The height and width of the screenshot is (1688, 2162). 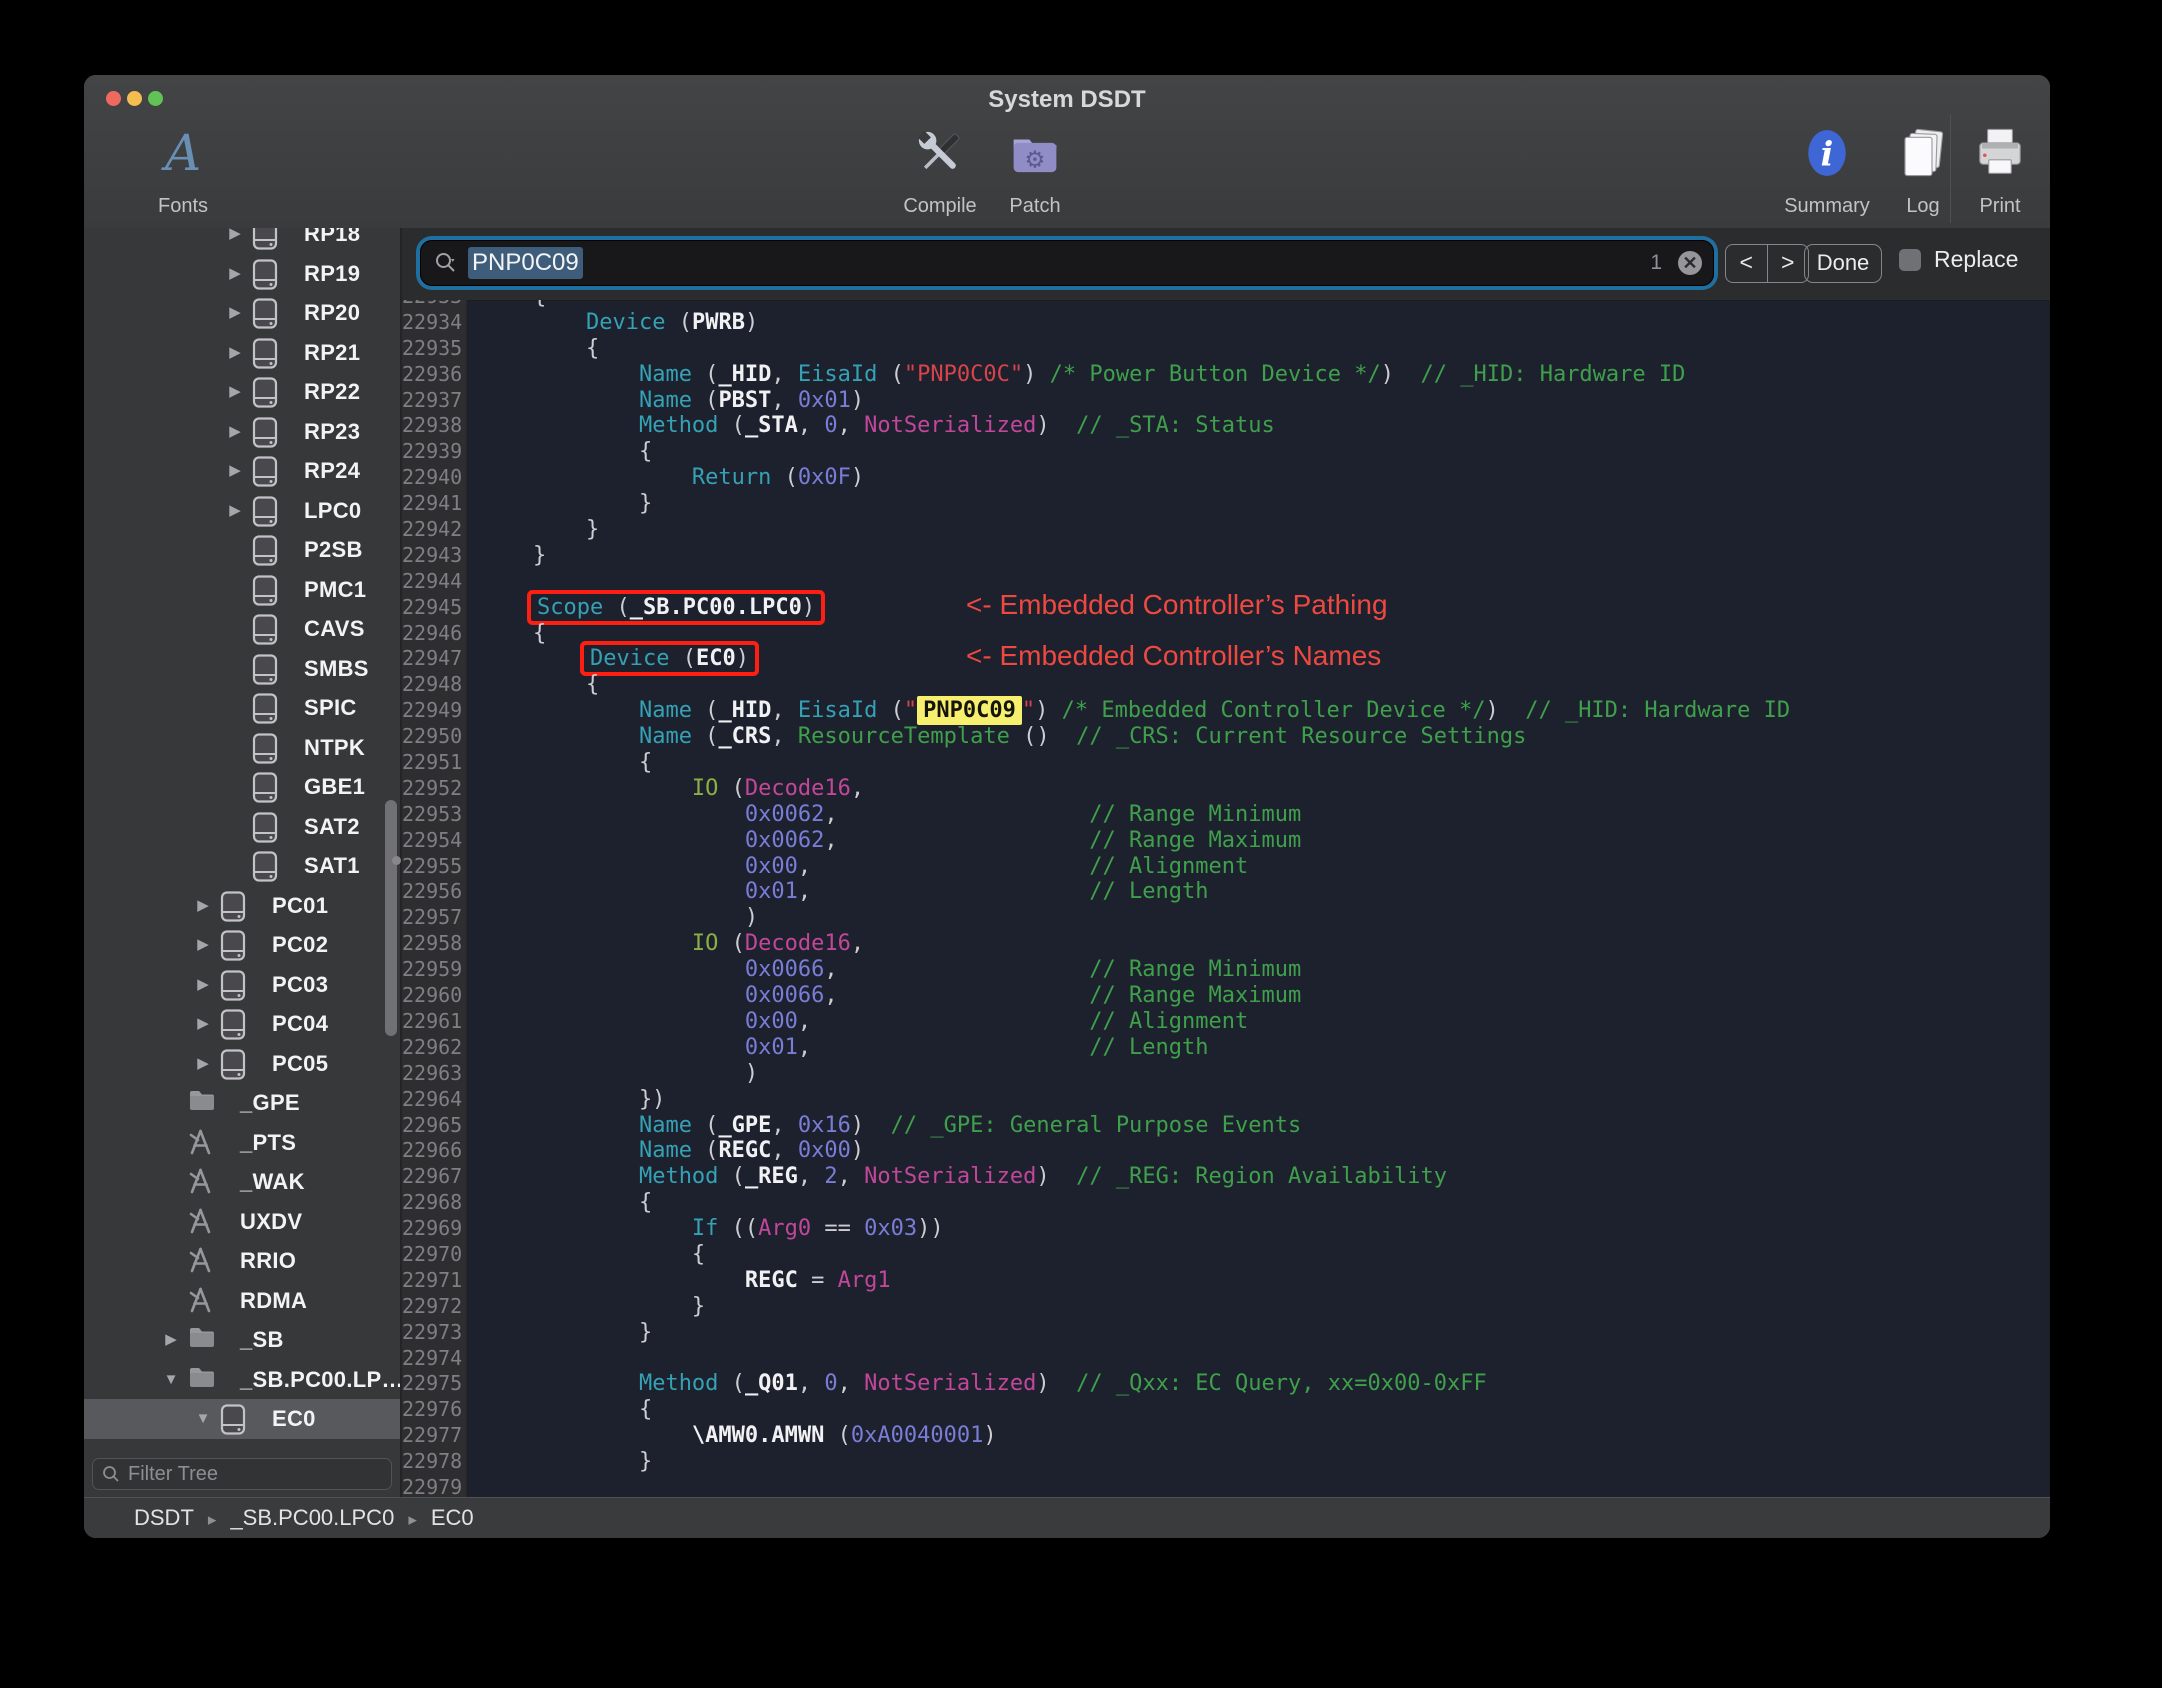 What do you see at coordinates (1923, 165) in the screenshot?
I see `log-button: Log` at bounding box center [1923, 165].